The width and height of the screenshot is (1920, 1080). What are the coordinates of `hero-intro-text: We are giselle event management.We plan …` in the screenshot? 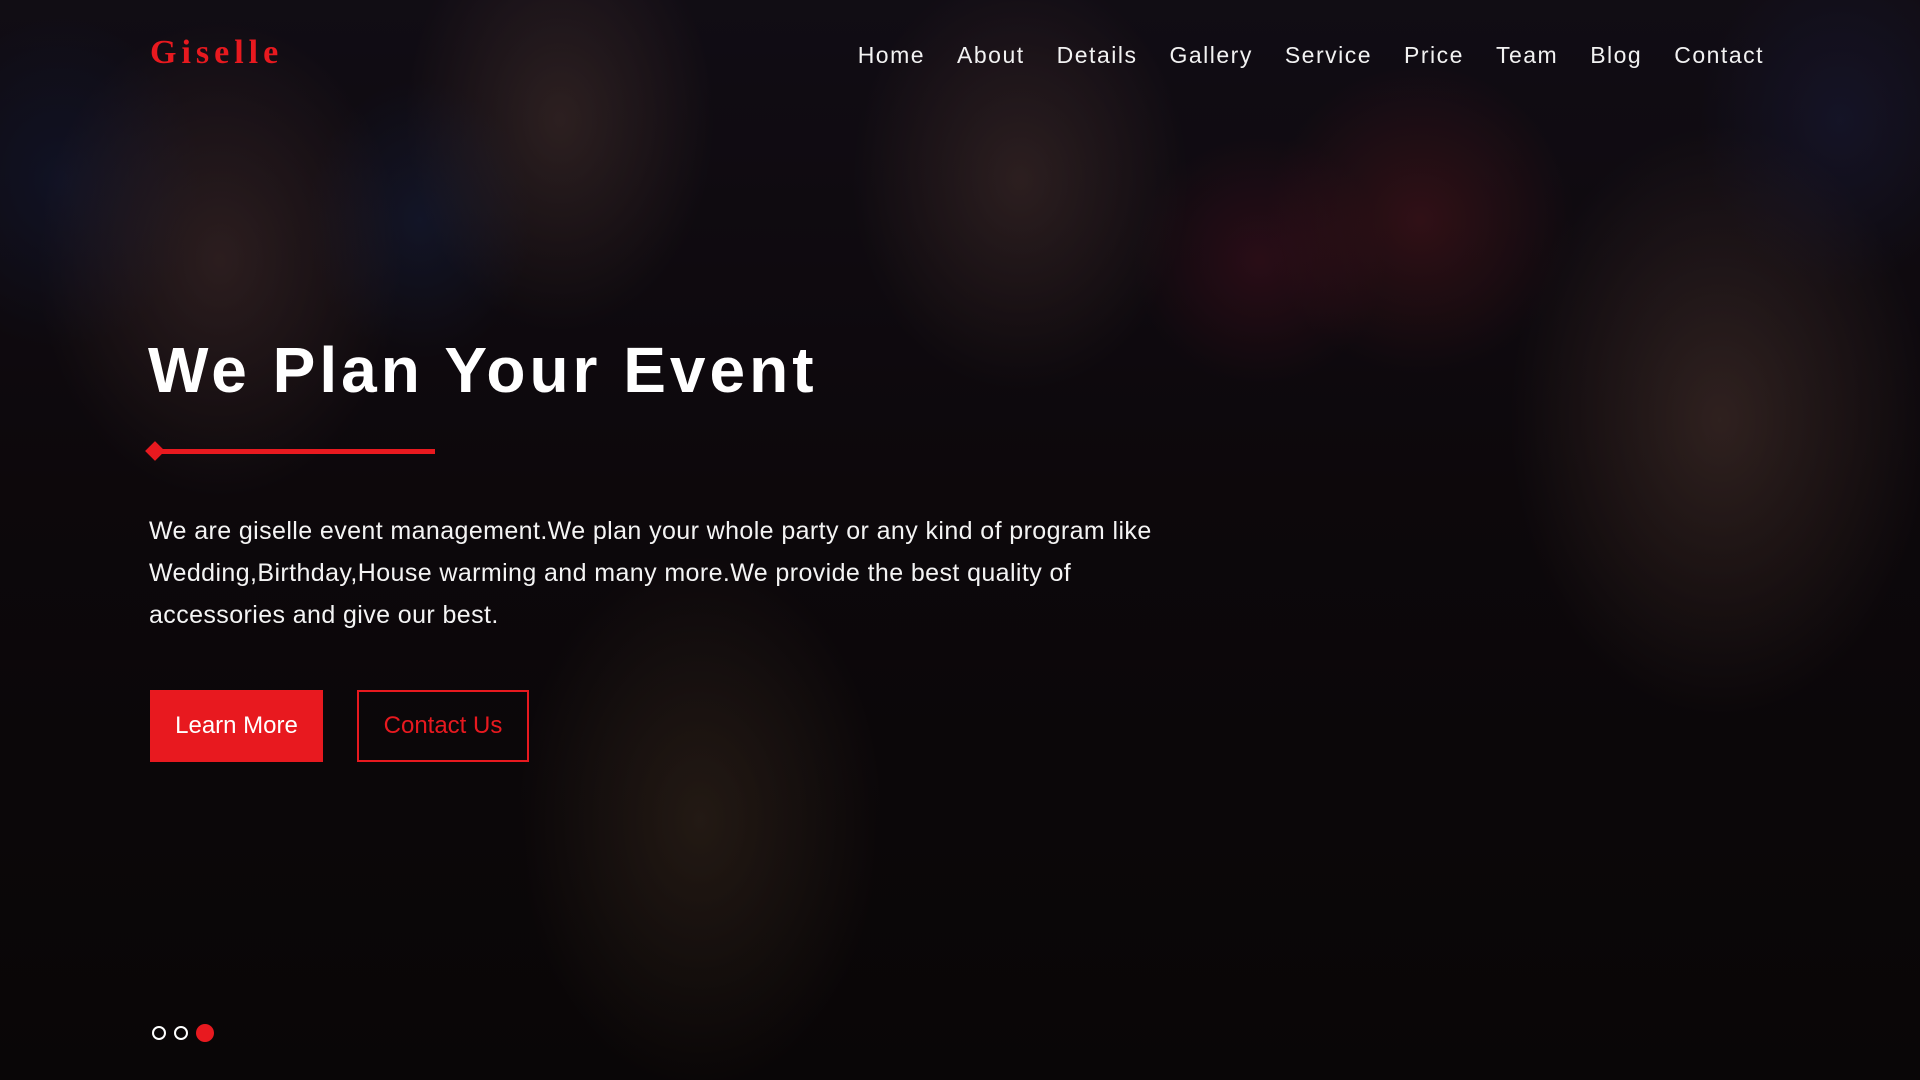 It's located at (650, 573).